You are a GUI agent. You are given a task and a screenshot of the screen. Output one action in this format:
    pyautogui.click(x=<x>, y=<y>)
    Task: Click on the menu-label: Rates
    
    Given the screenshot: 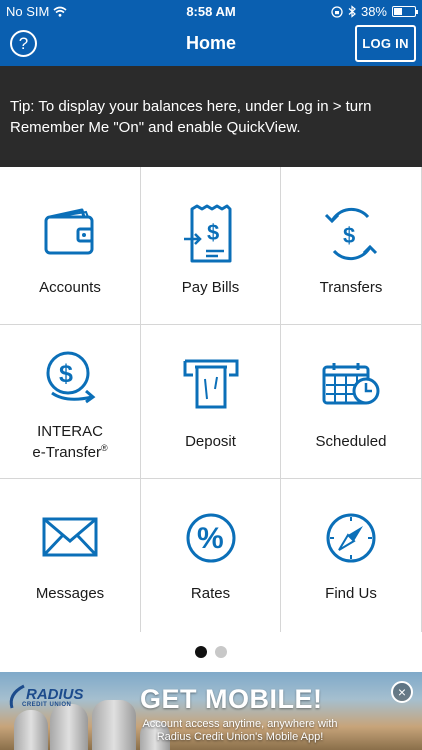 What is the action you would take?
    pyautogui.click(x=210, y=593)
    